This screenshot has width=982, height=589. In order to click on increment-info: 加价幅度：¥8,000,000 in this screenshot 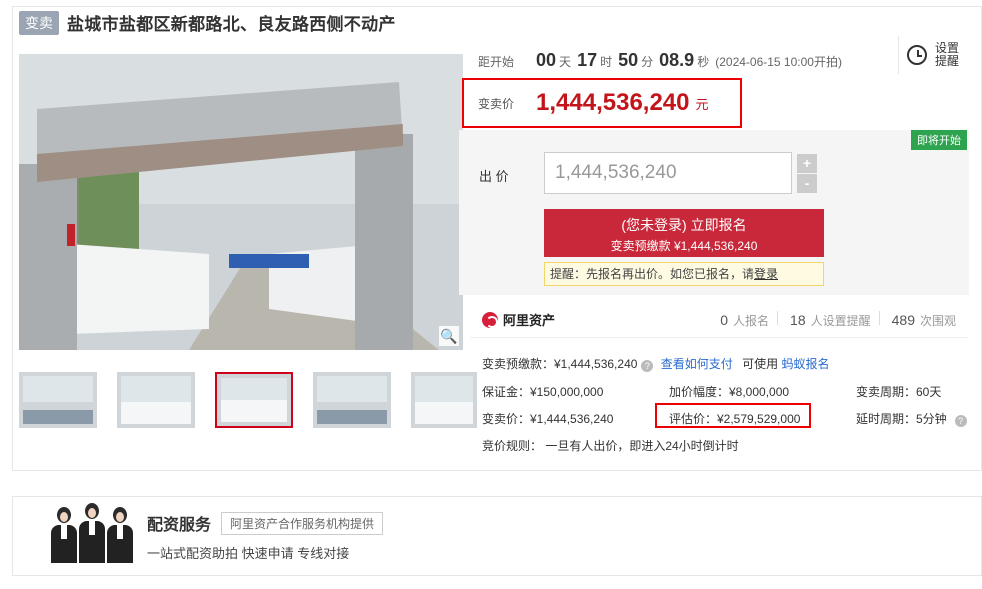, I will do `click(729, 392)`.